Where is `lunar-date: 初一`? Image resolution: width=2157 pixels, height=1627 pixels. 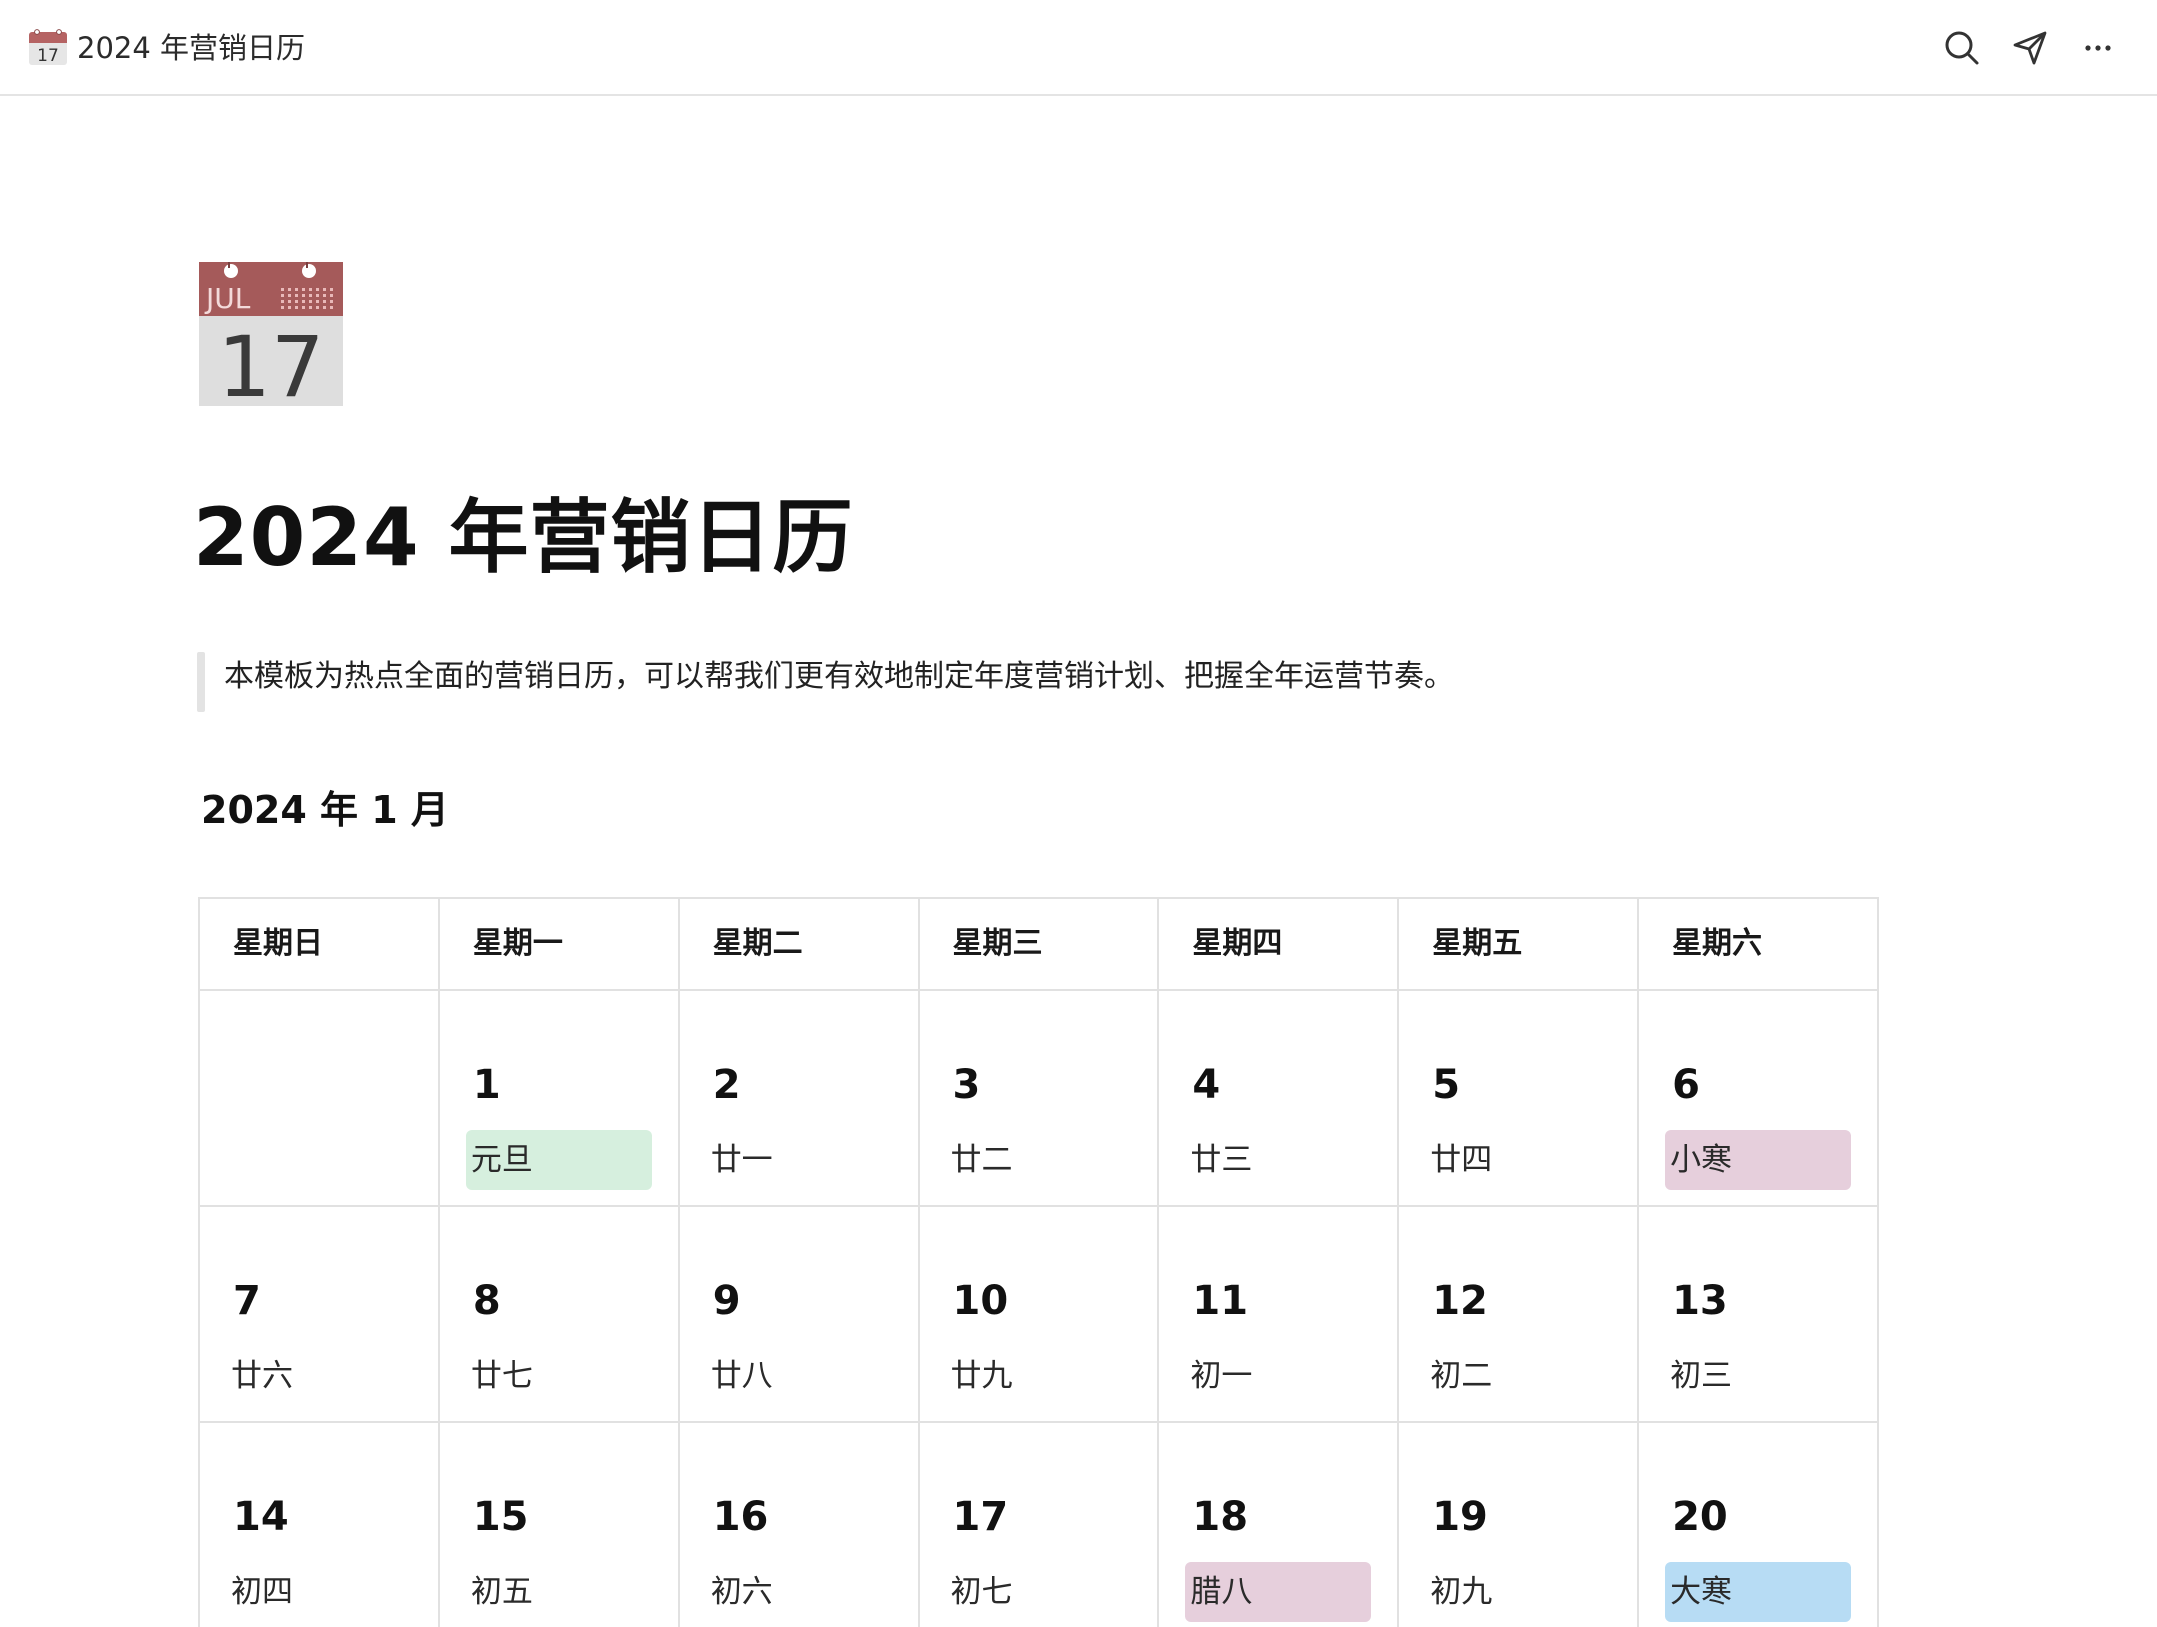
lunar-date: 初一 is located at coordinates (1221, 1376).